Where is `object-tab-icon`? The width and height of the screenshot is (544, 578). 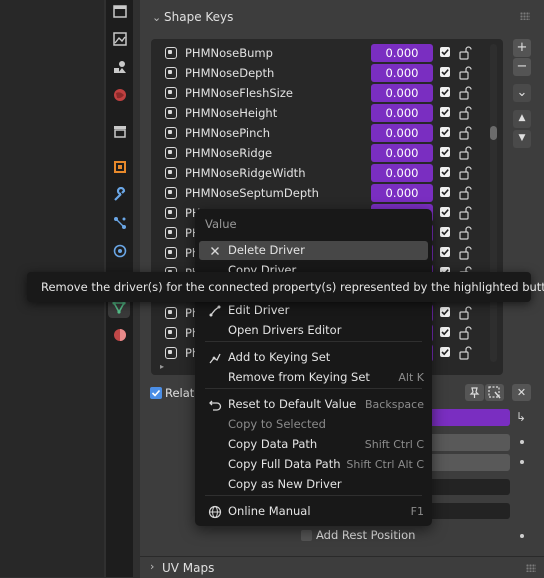
object-tab-icon is located at coordinates (120, 167).